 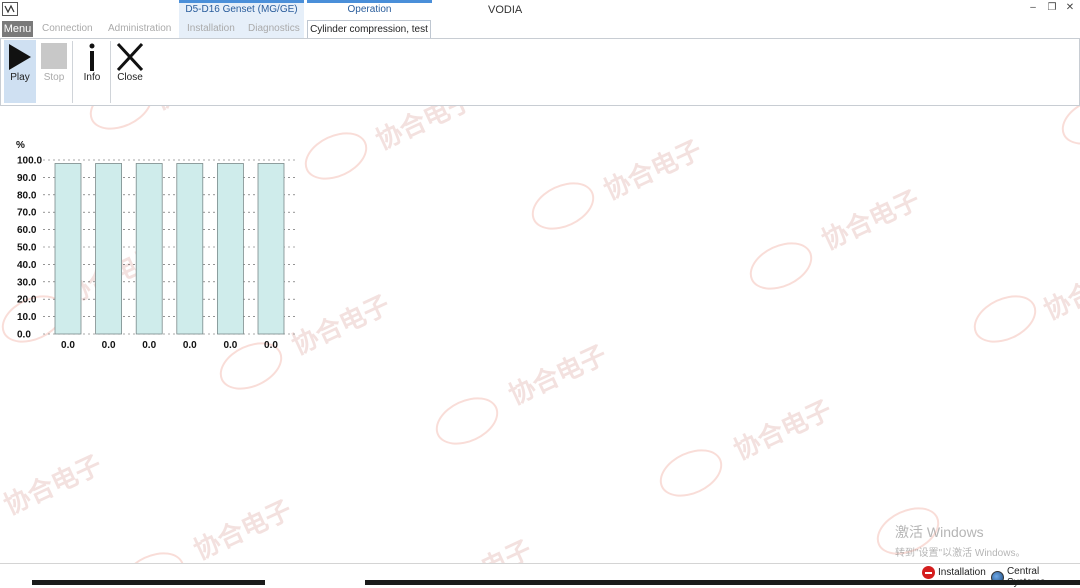 I want to click on play-button: Play, so click(x=20, y=71).